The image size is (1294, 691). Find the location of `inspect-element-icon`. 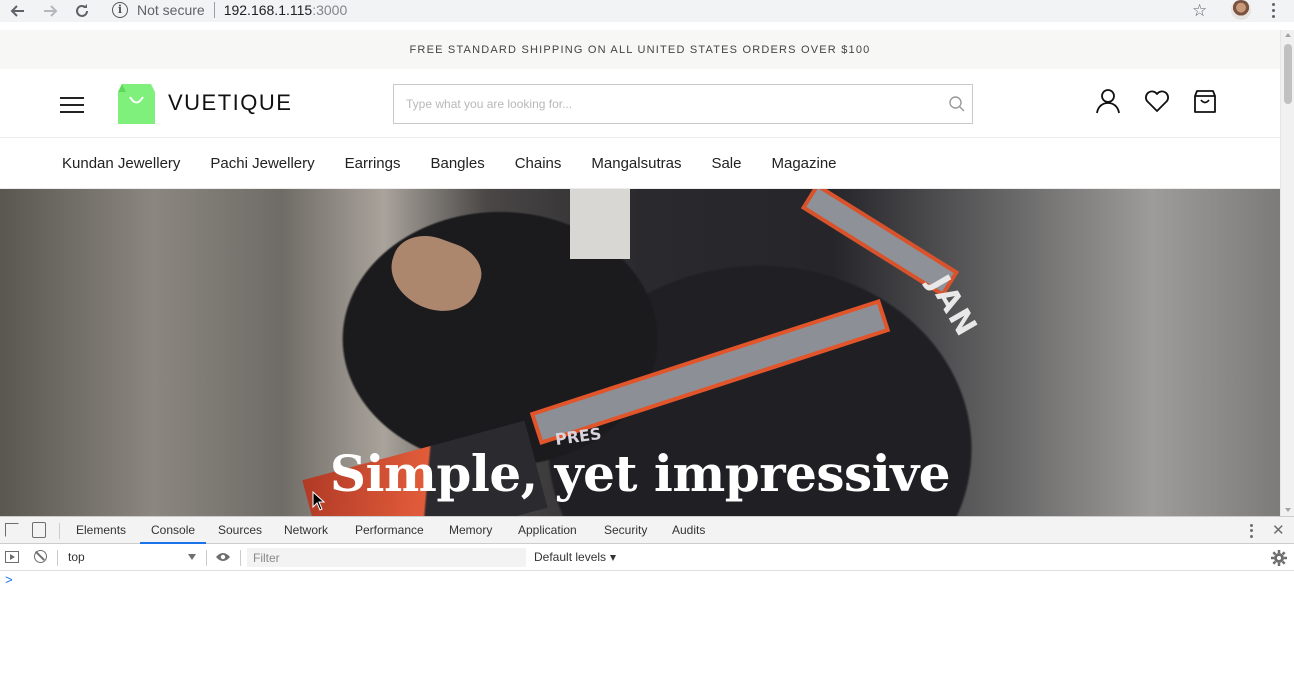

inspect-element-icon is located at coordinates (12, 530).